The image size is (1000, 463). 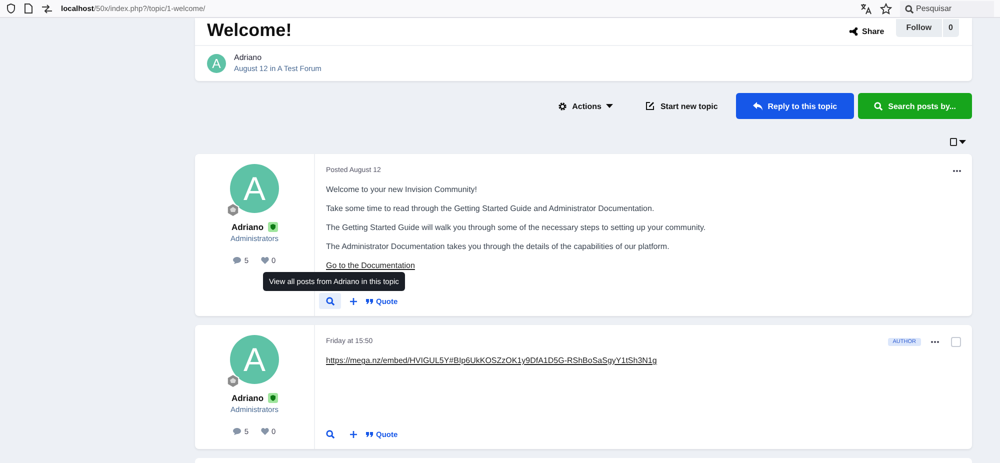 What do you see at coordinates (795, 106) in the screenshot?
I see `action-button: Reply to this topic` at bounding box center [795, 106].